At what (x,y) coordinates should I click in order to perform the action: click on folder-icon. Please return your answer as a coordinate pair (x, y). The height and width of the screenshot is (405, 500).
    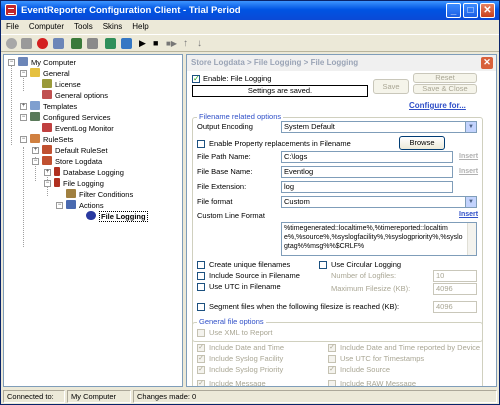
    Looking at the image, I should click on (35, 72).